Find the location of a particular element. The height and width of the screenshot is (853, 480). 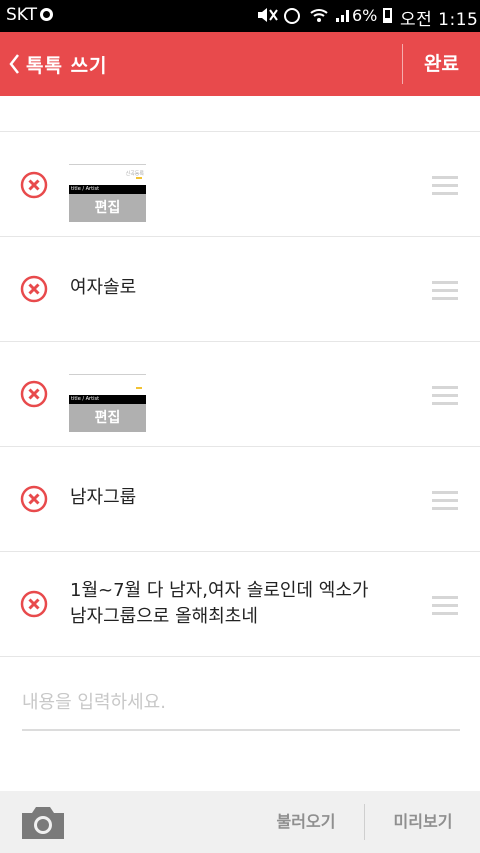

list-item: title / Artist 편집 is located at coordinates (240, 394).